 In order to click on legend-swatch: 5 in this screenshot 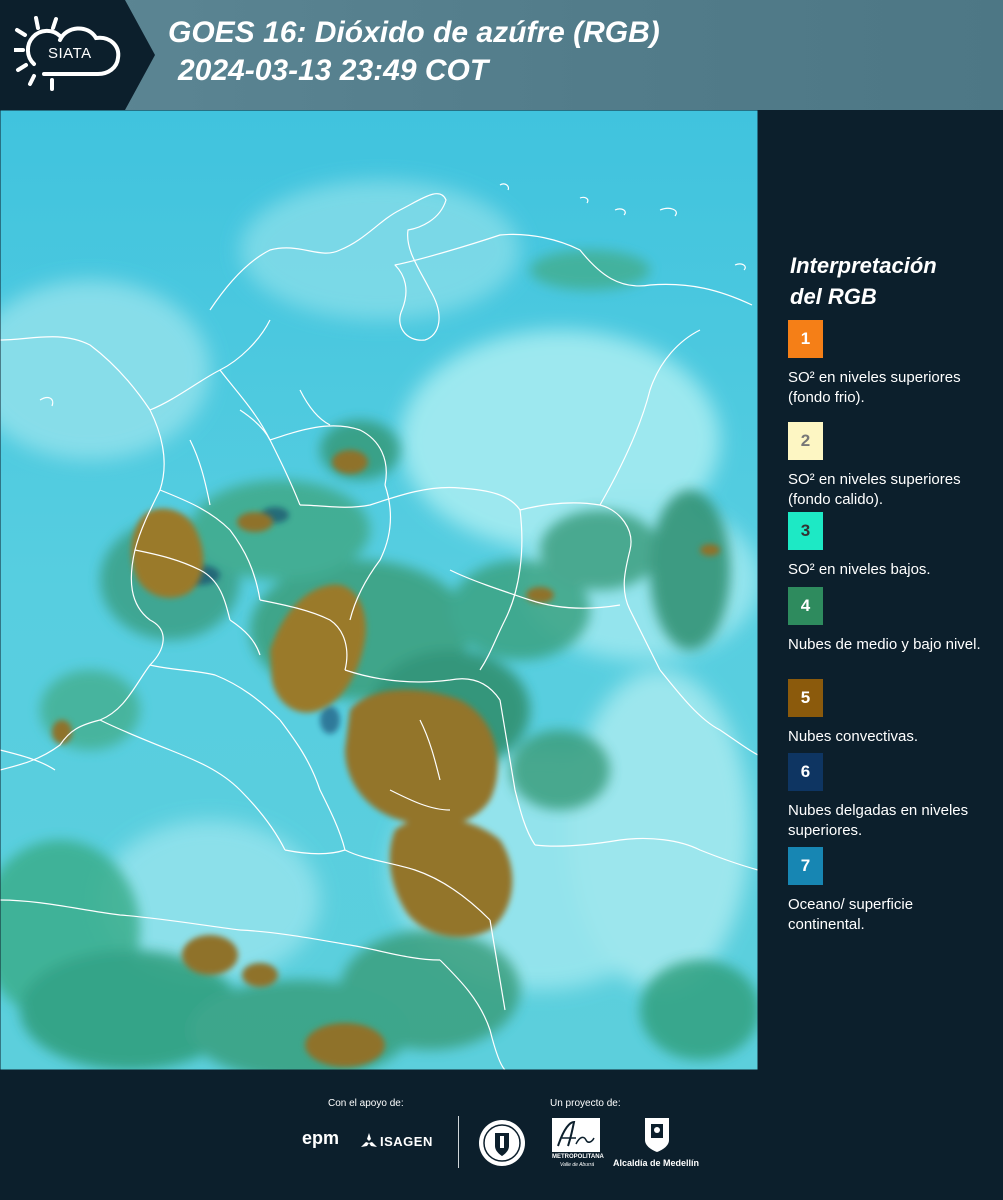, I will do `click(805, 698)`.